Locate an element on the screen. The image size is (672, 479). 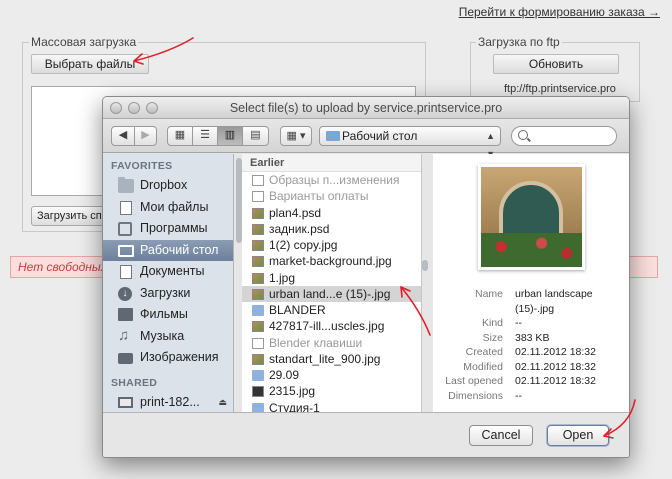
meta-value: 02.11.2012 18:32 is located at coordinates (555, 381).